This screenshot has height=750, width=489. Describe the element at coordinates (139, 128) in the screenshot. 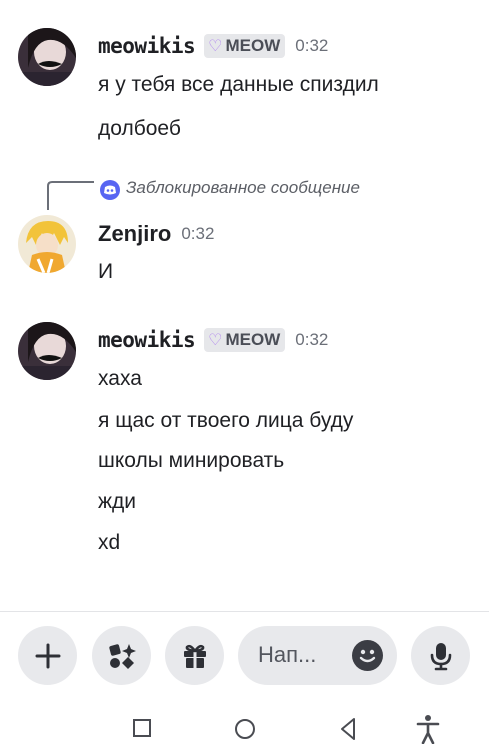

I see `message-text: долбоеб` at that location.